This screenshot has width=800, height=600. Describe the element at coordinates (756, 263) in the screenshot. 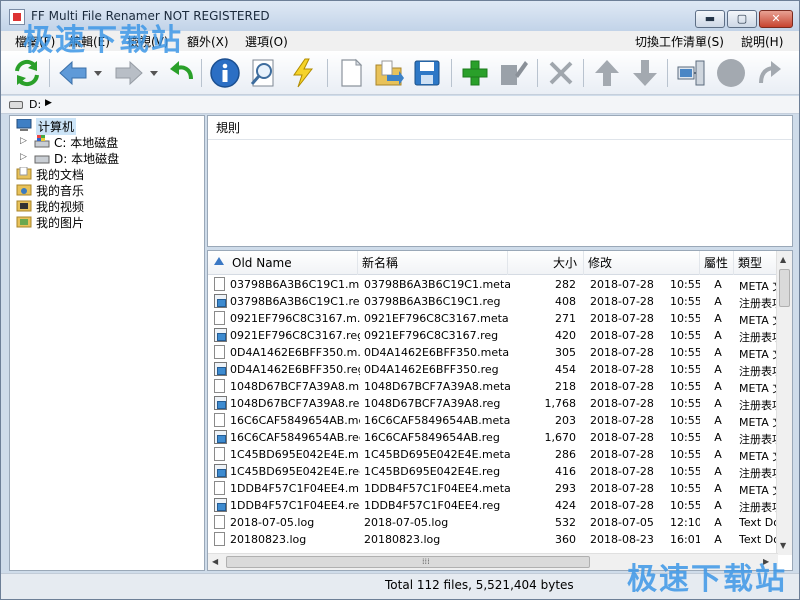

I see `column-header-type: 類型` at that location.